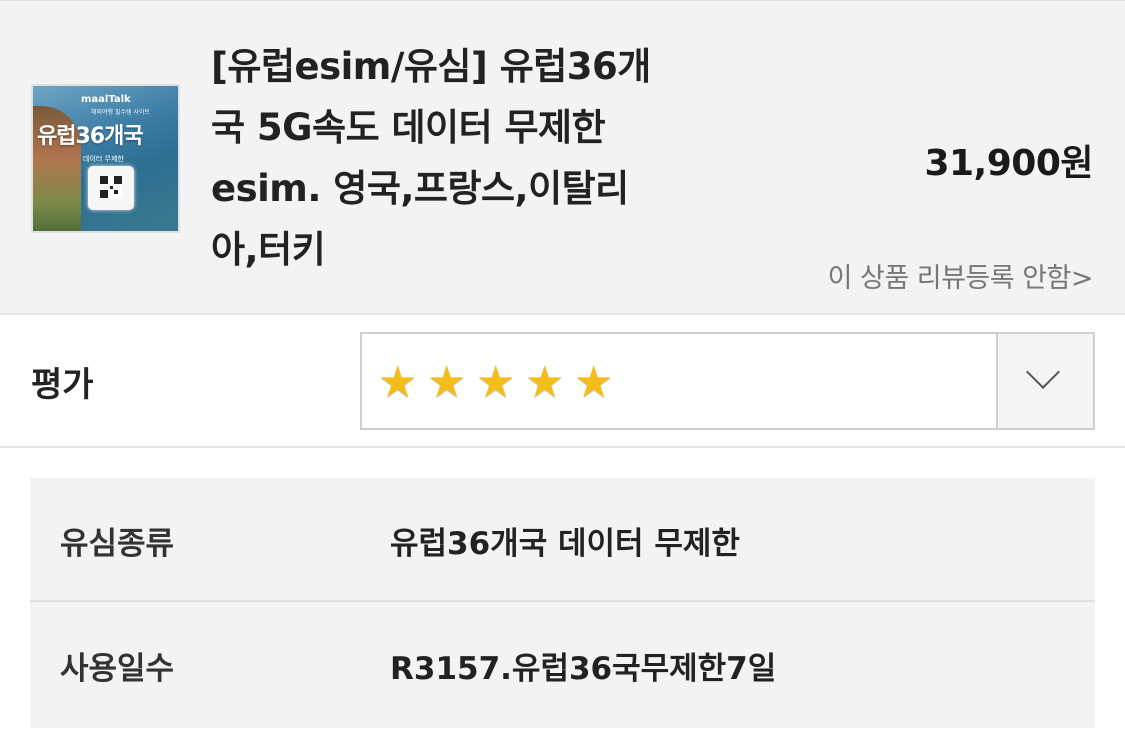  I want to click on review-not-registered-link: 이 상품 리뷰등록 안함>, so click(961, 275).